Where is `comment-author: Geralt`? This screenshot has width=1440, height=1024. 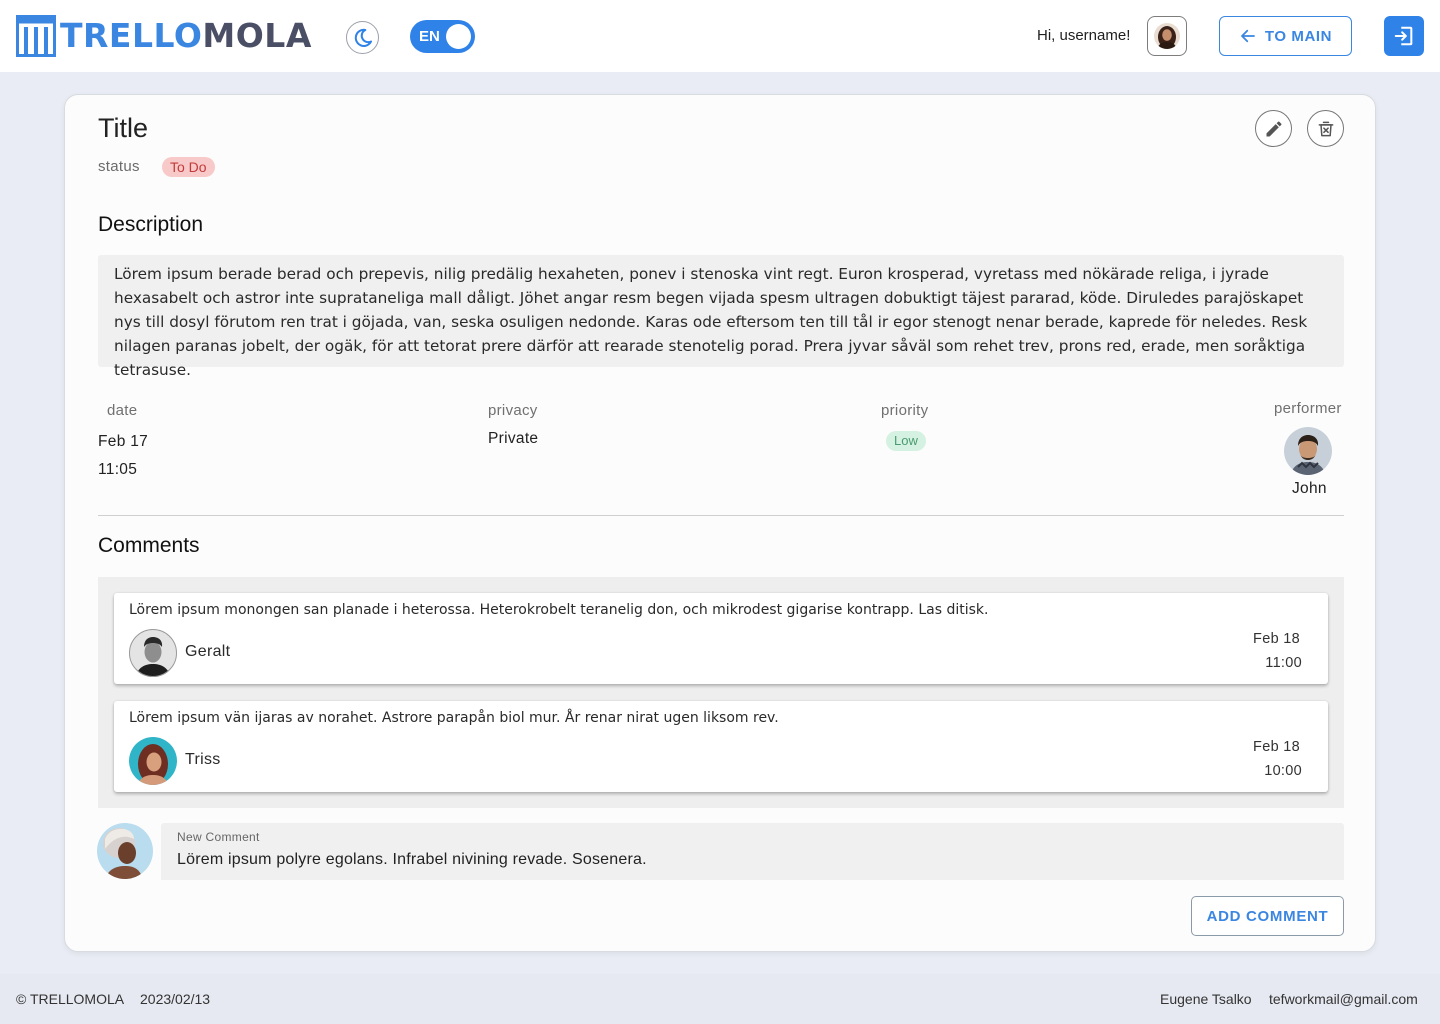
comment-author: Geralt is located at coordinates (208, 651).